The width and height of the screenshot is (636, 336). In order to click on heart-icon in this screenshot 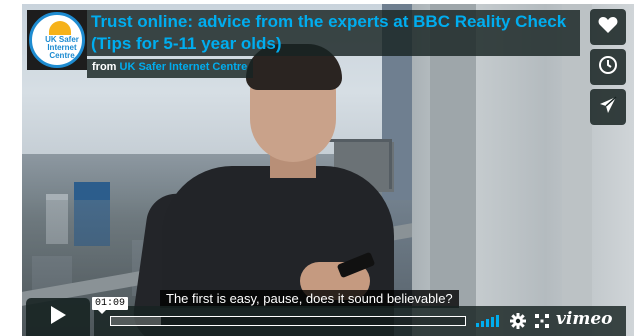, I will do `click(608, 27)`.